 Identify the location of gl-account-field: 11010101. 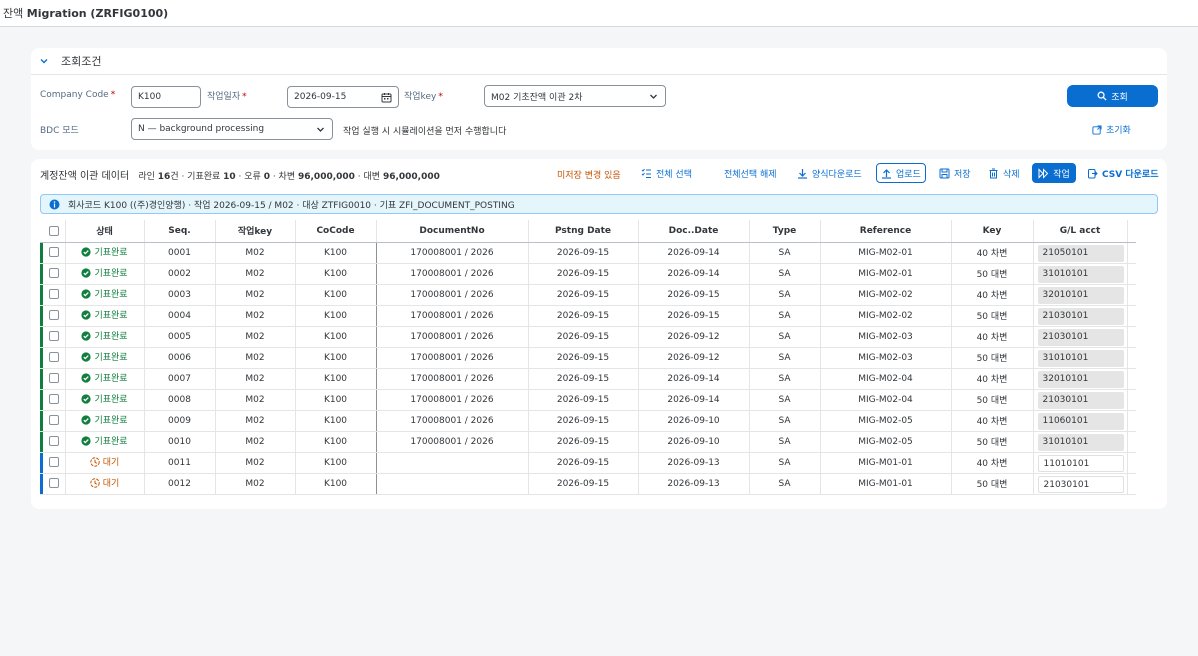
(1080, 463).